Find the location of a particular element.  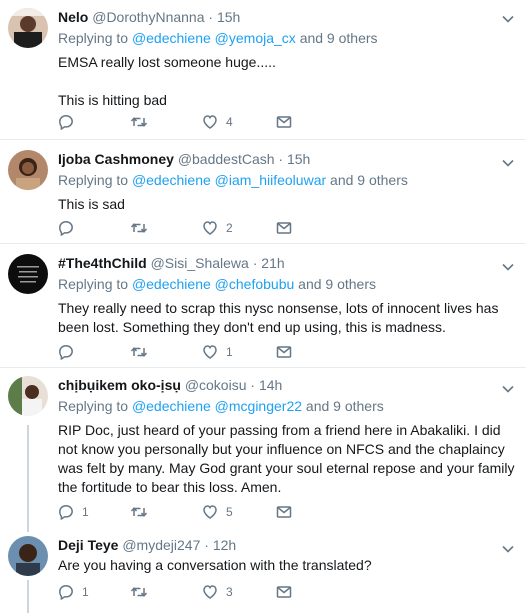

mention-link: @chefobubu is located at coordinates (255, 284).